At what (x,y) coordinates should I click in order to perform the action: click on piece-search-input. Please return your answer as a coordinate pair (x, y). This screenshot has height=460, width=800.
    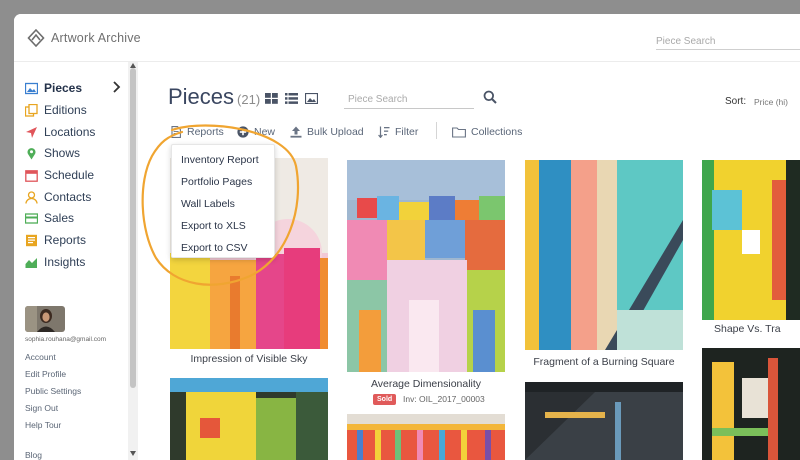
    Looking at the image, I should click on (409, 99).